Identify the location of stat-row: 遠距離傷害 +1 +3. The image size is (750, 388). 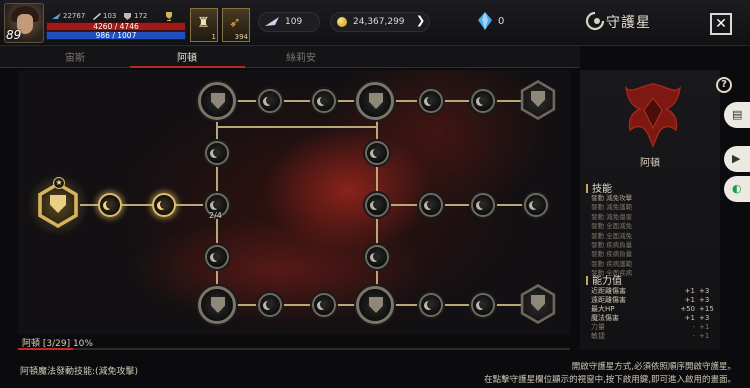
(655, 300).